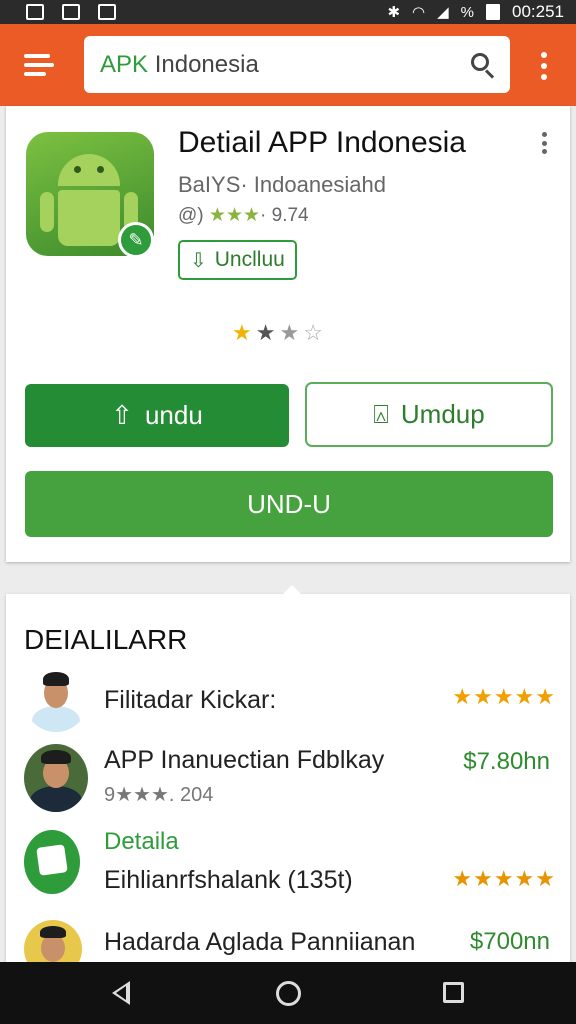 The image size is (576, 1024). What do you see at coordinates (381, 413) in the screenshot?
I see `bell-icon: ⍓` at bounding box center [381, 413].